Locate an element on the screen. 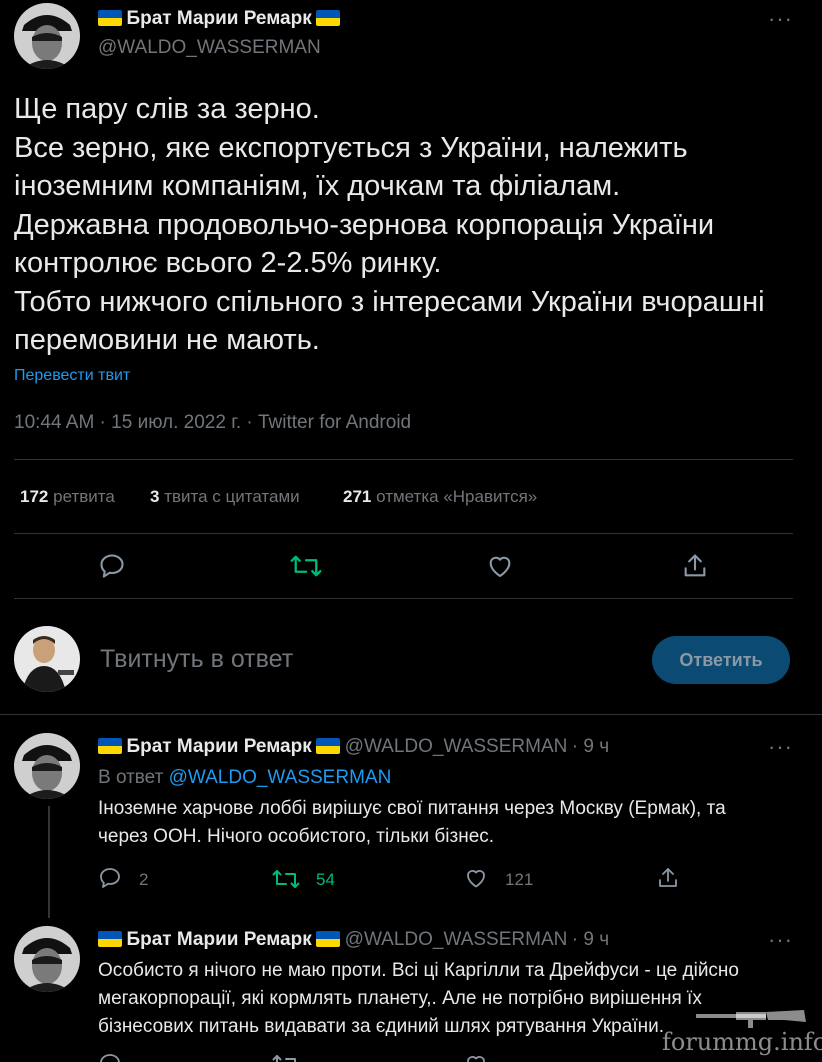 The height and width of the screenshot is (1062, 822). reply-button: Ответить is located at coordinates (721, 660).